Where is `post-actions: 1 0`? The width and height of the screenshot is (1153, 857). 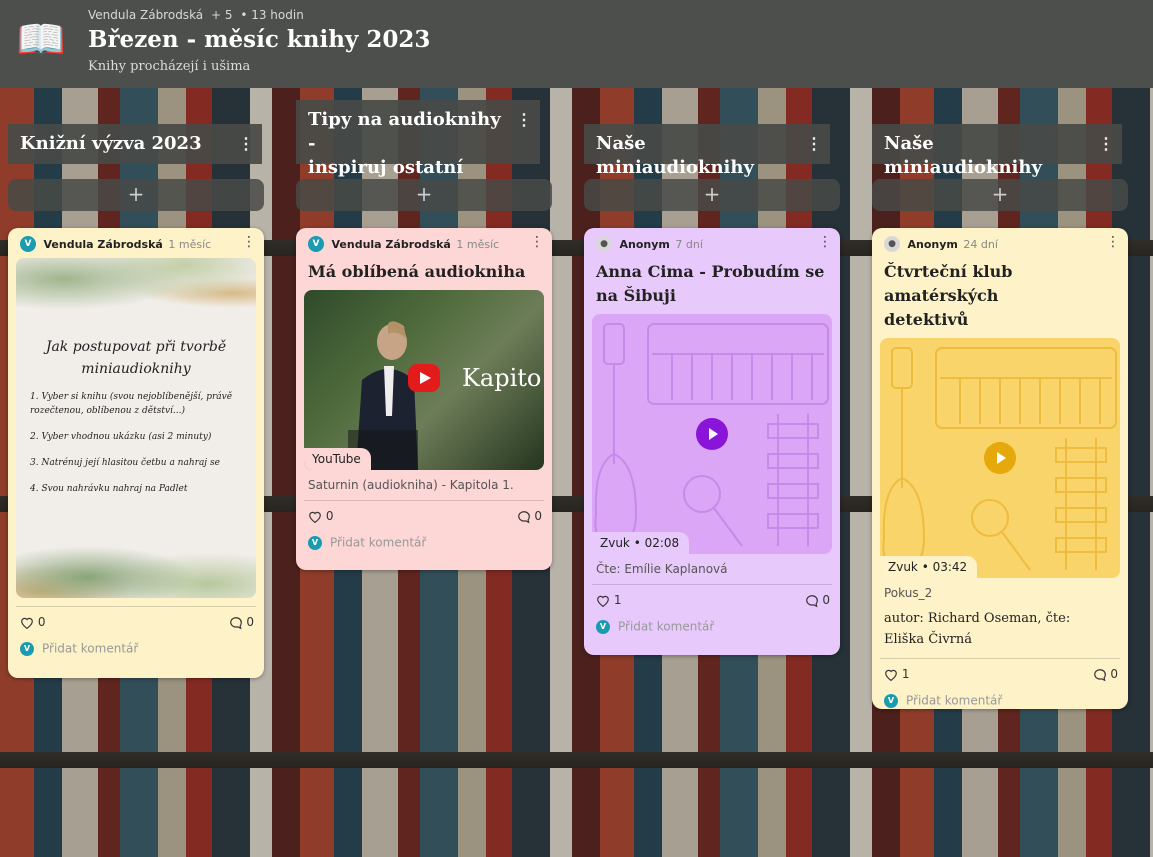
post-actions: 1 0 is located at coordinates (712, 600).